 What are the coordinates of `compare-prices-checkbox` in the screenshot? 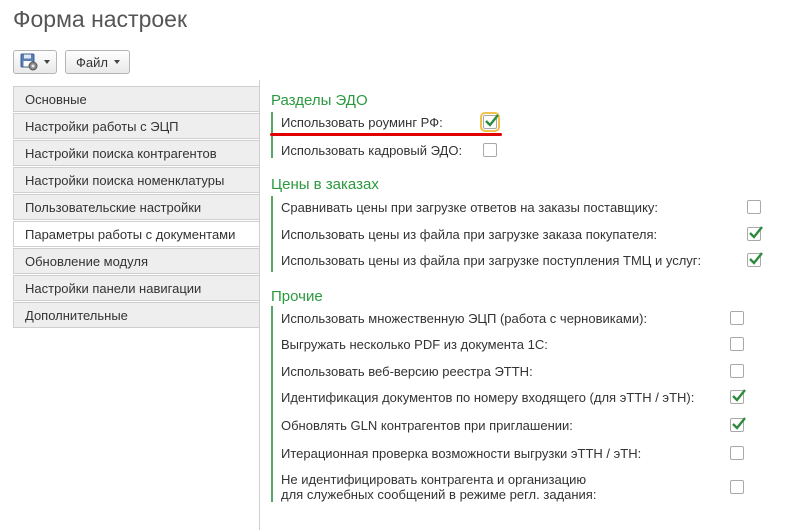 It's located at (754, 207).